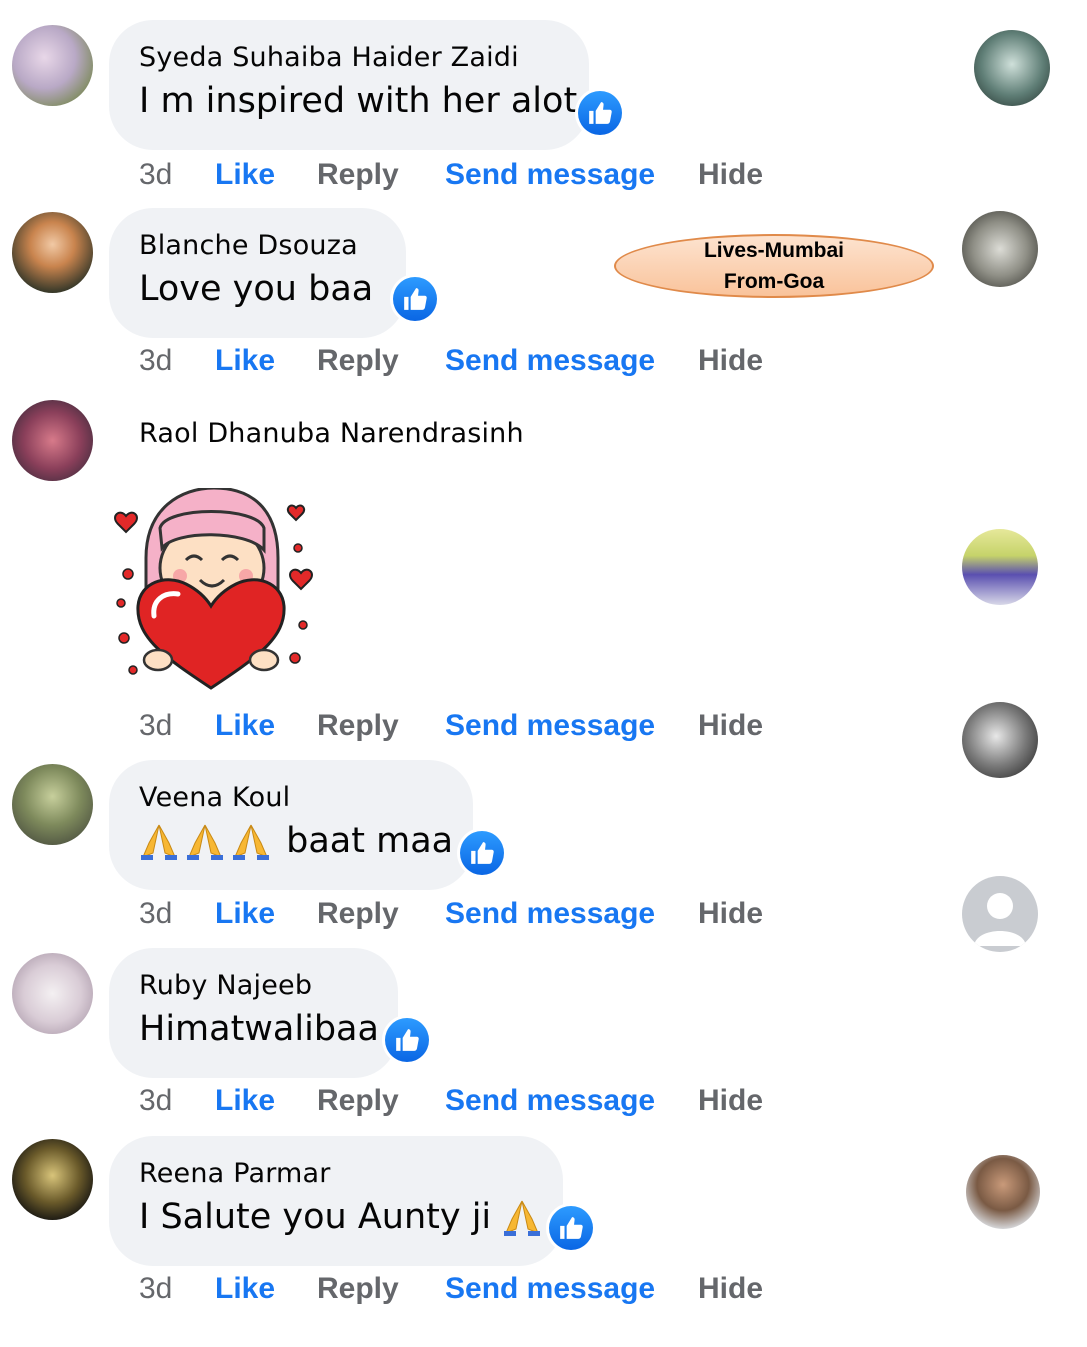 The height and width of the screenshot is (1347, 1087). I want to click on comment-author: Blanche Dsouza, so click(257, 245).